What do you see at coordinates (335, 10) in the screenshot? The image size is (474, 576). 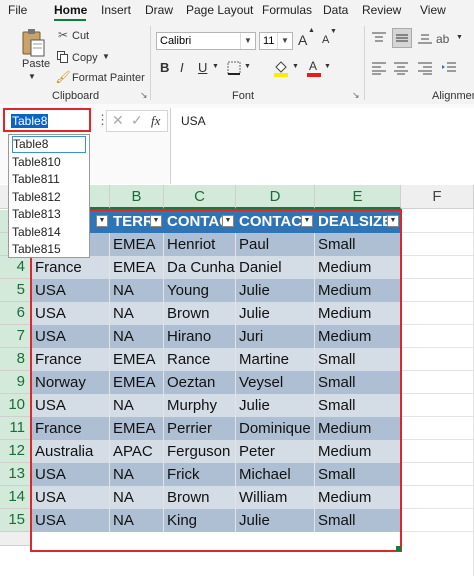 I see `tab-data: Data` at bounding box center [335, 10].